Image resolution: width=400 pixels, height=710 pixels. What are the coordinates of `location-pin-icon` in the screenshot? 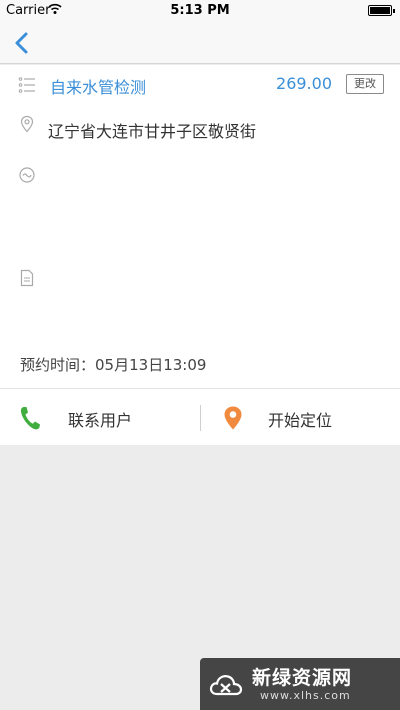 It's located at (27, 124).